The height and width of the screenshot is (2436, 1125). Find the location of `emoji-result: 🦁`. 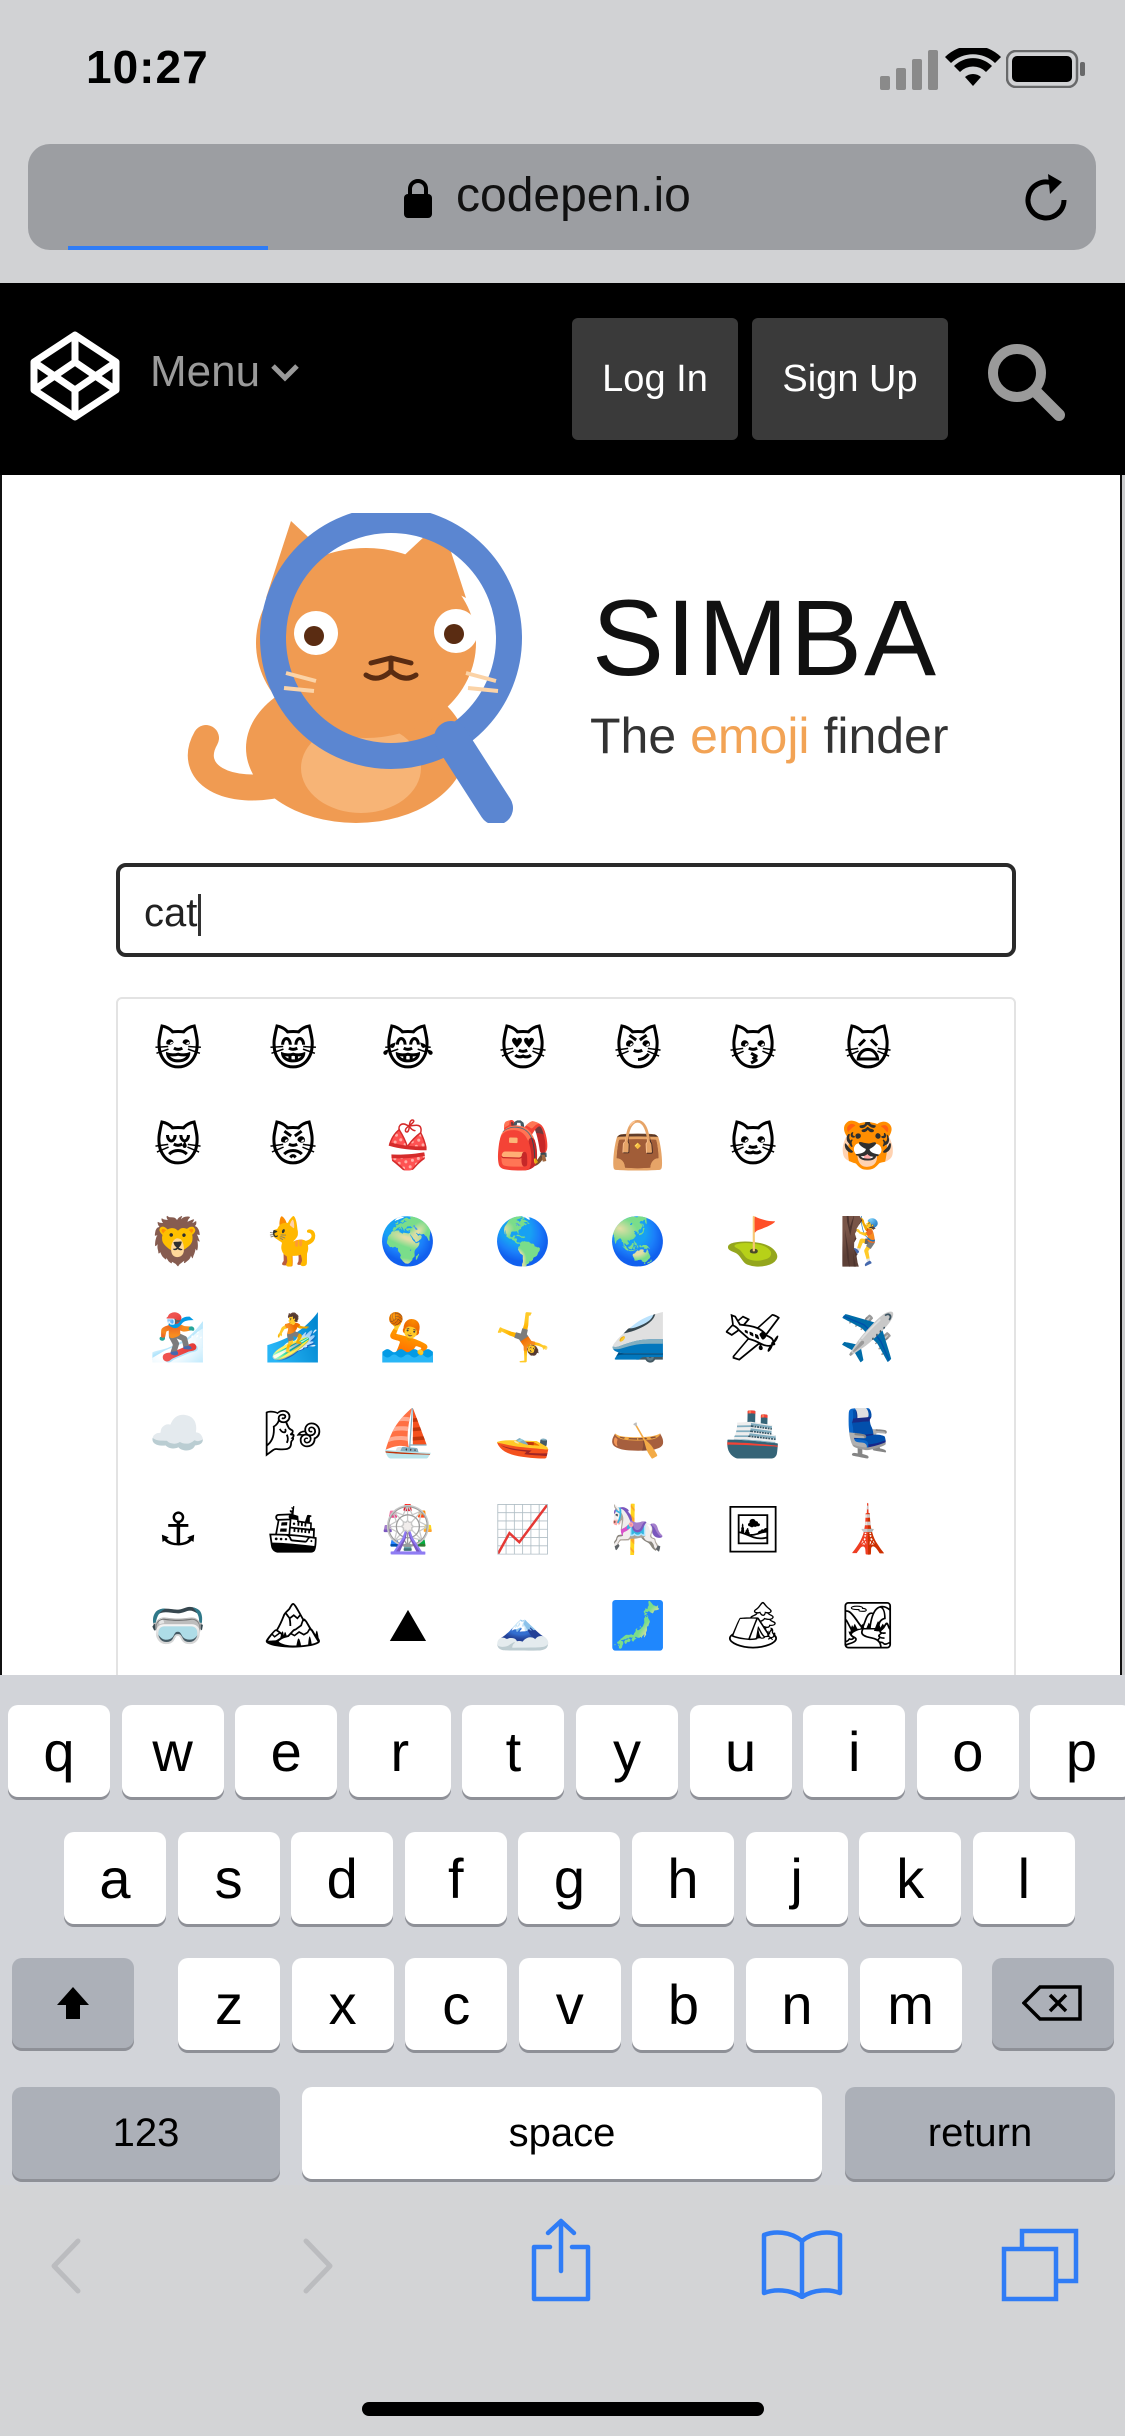

emoji-result: 🦁 is located at coordinates (178, 1241).